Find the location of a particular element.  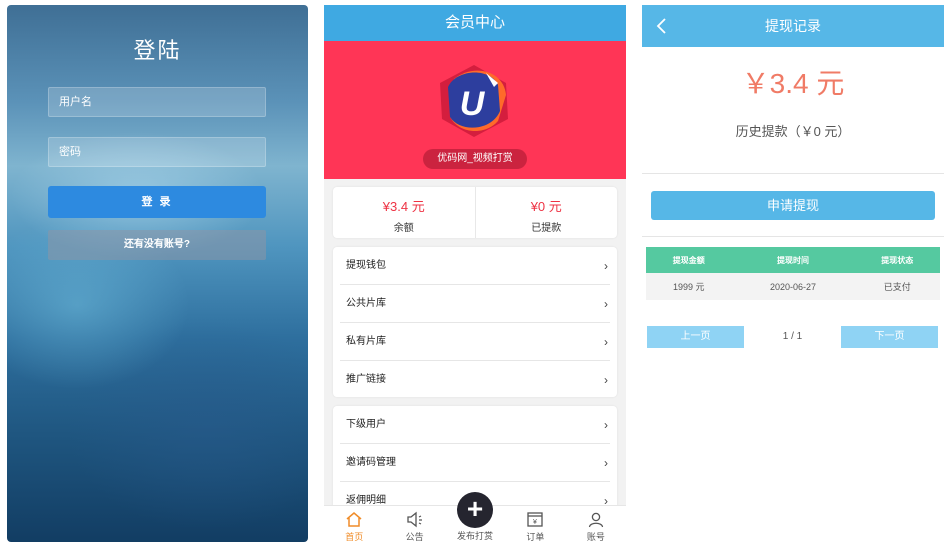

tab-notice: 公告 is located at coordinates (414, 524).